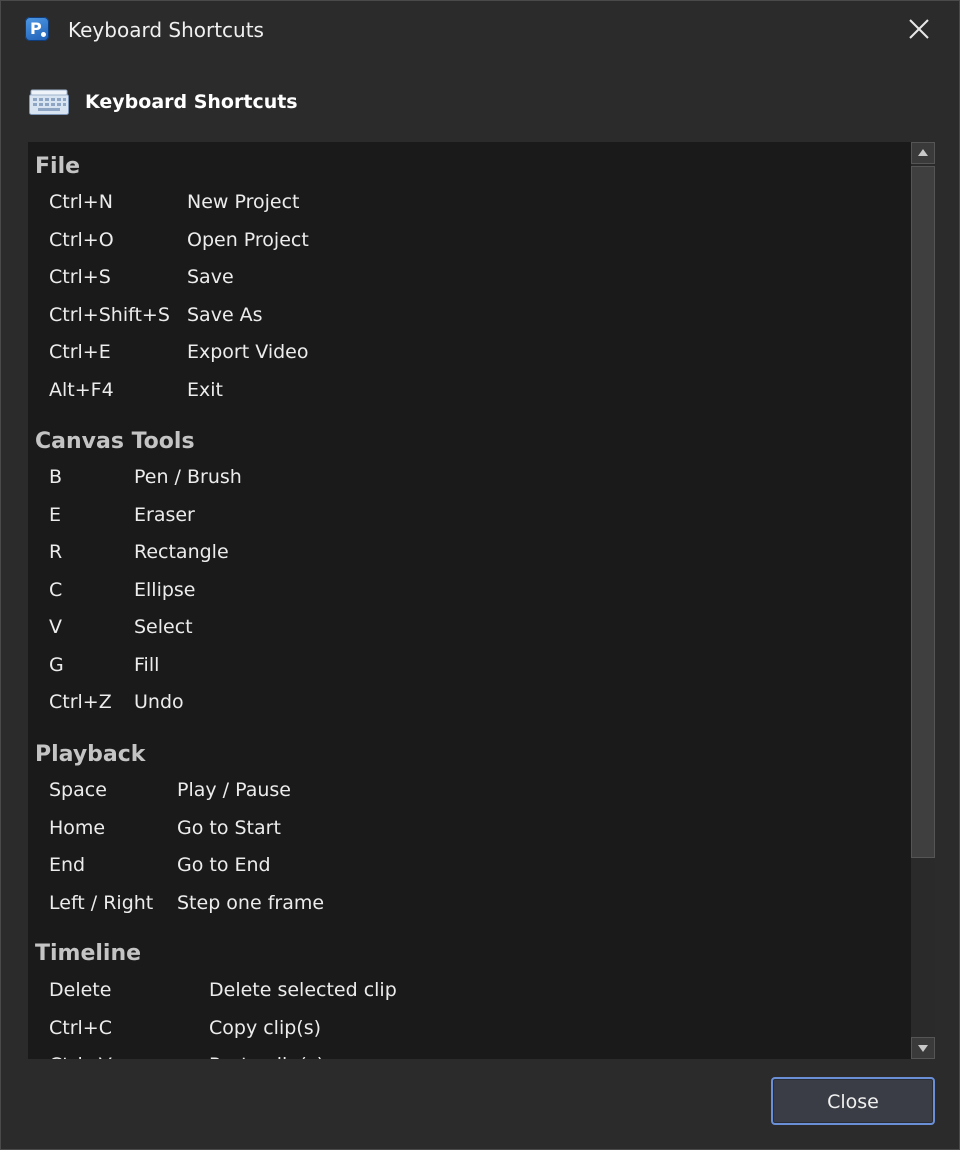 The height and width of the screenshot is (1150, 960). What do you see at coordinates (234, 790) in the screenshot?
I see `shortcut-action: Play / Pause` at bounding box center [234, 790].